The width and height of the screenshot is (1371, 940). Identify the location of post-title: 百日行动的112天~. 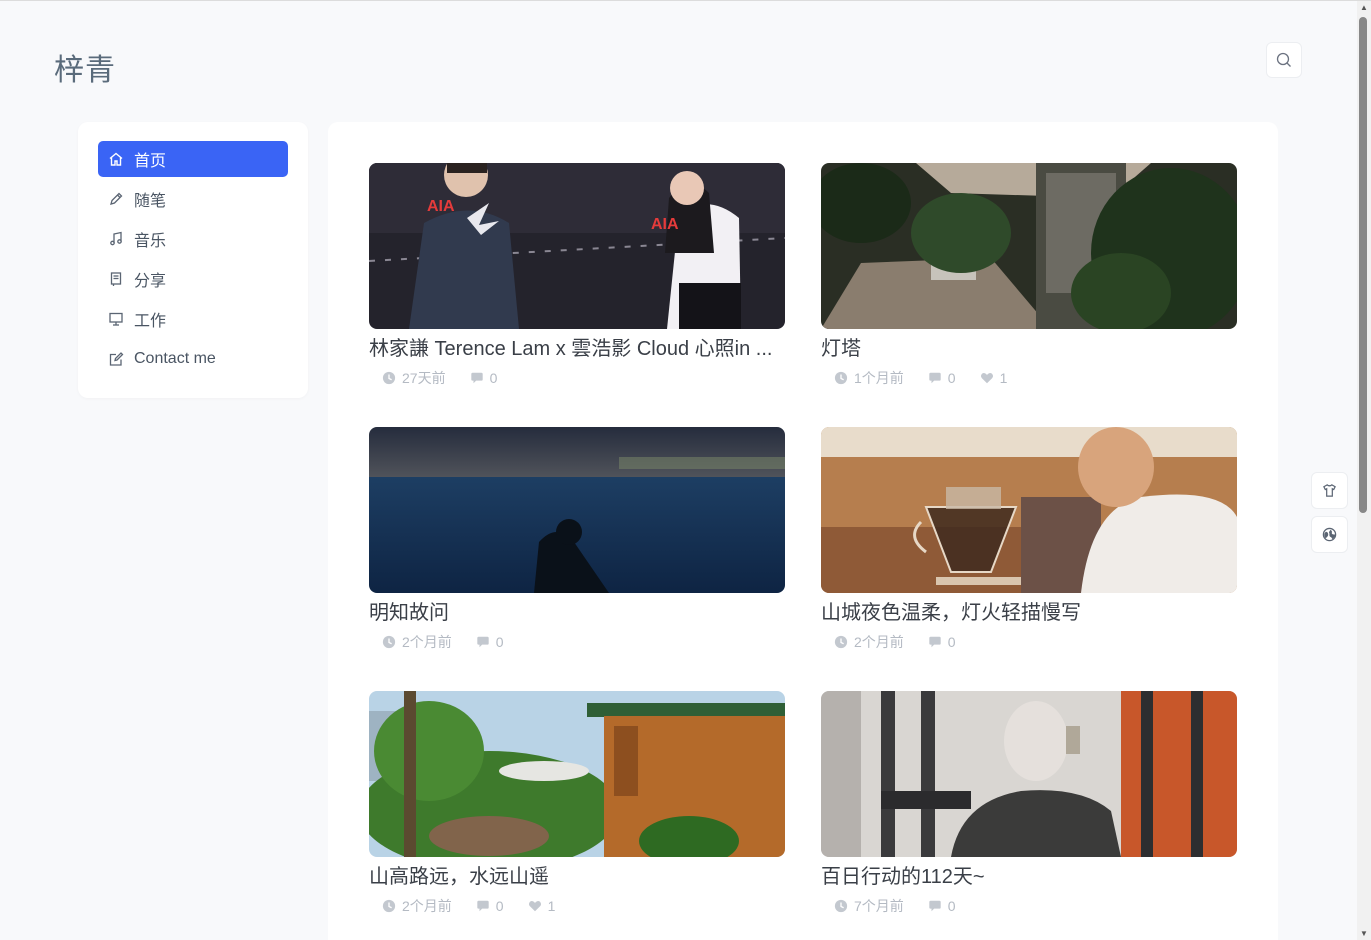
(1029, 877).